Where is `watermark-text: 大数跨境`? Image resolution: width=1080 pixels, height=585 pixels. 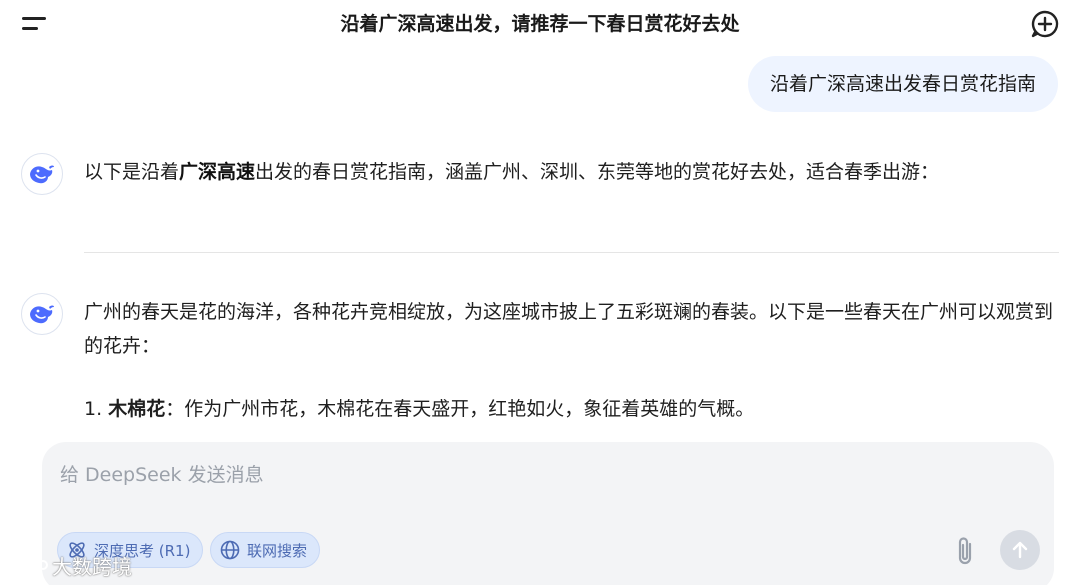
watermark-text: 大数跨境 is located at coordinates (92, 566).